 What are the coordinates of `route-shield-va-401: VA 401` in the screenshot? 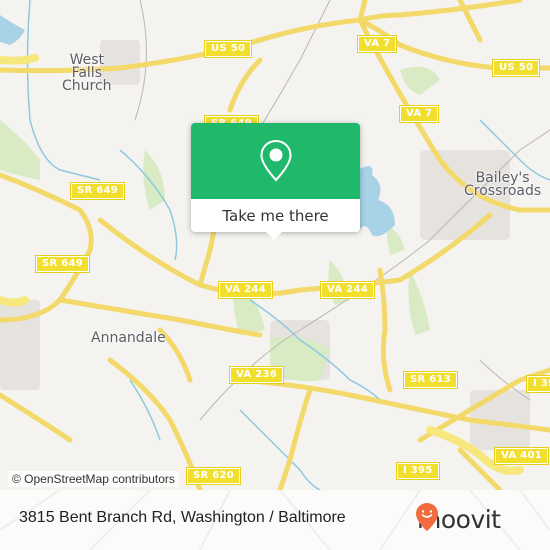 It's located at (521, 456).